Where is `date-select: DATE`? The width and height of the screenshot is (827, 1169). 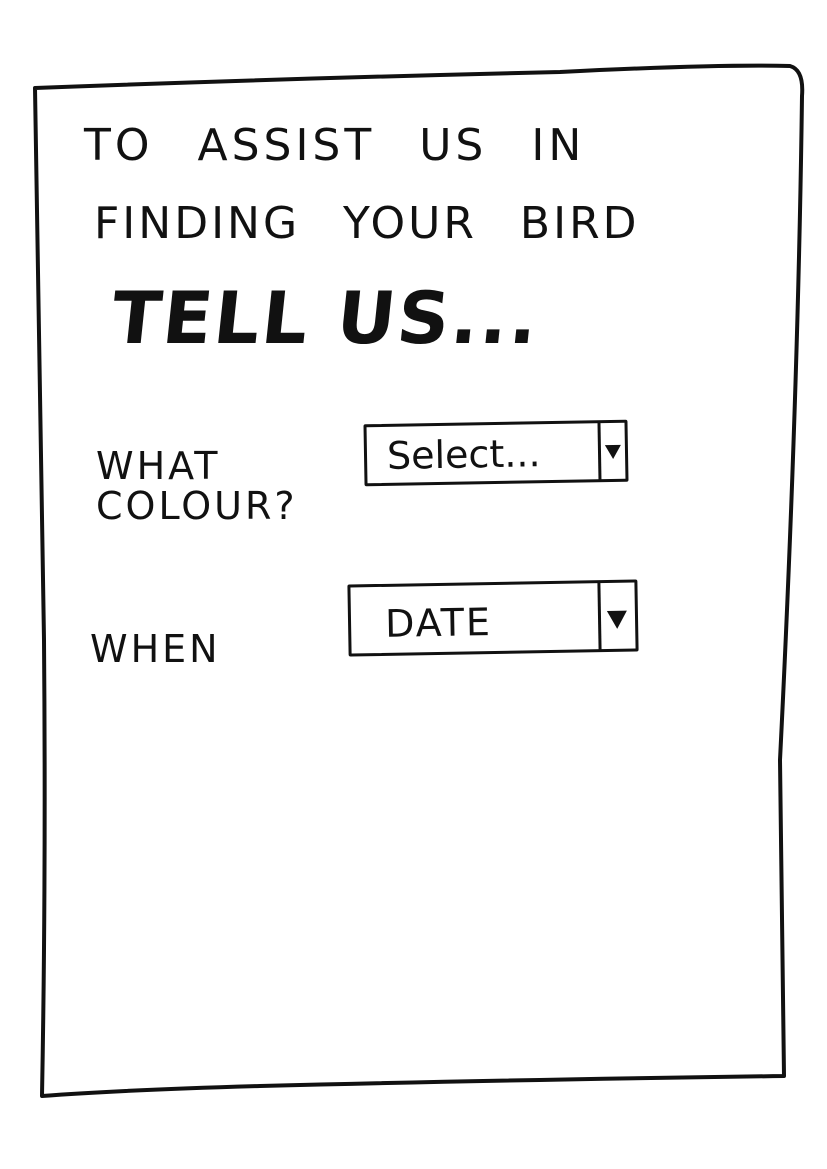 date-select: DATE is located at coordinates (493, 618).